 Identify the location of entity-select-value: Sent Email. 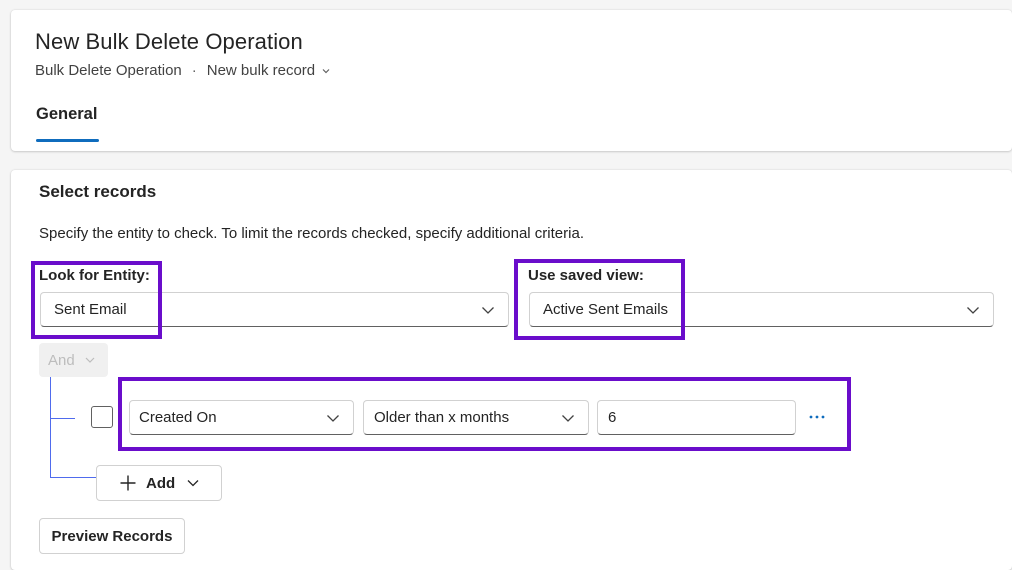
(90, 309).